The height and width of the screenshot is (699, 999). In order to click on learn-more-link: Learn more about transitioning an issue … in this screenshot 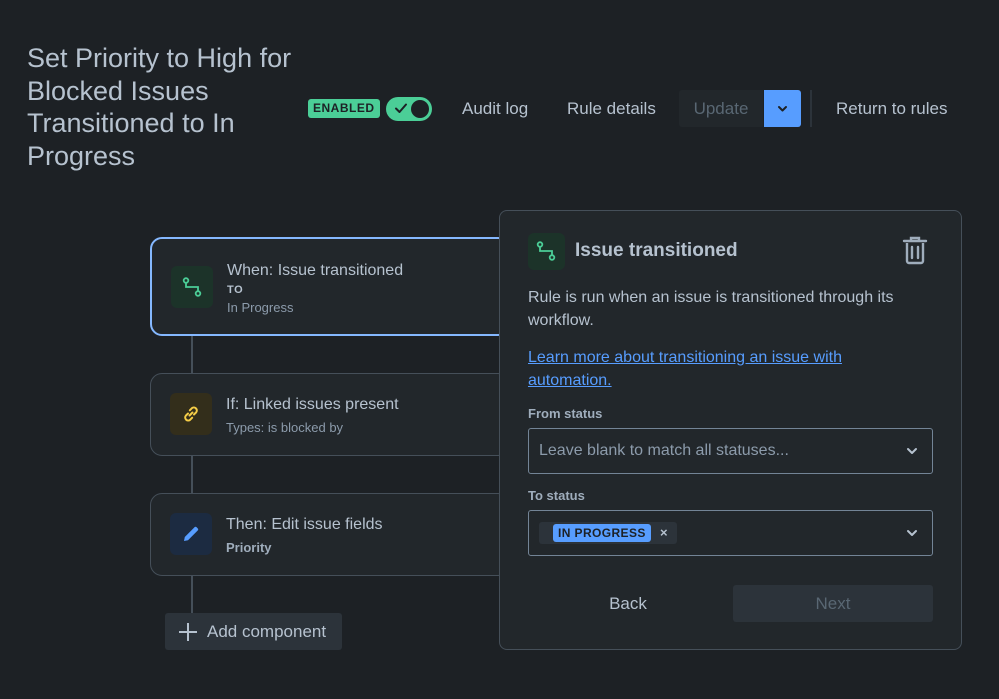, I will do `click(718, 369)`.